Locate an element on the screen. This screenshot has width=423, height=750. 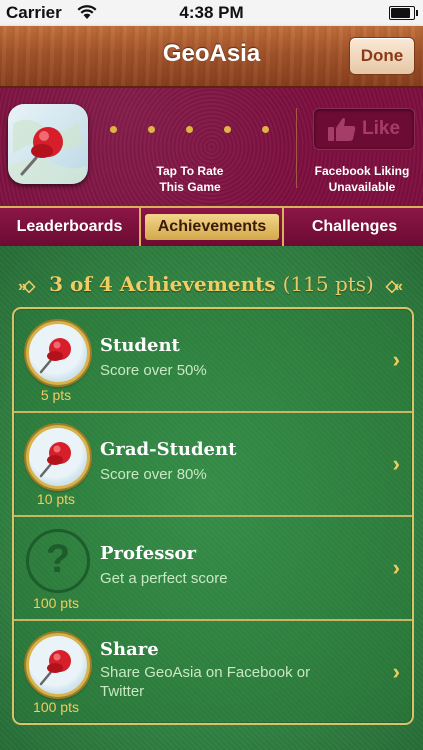
app-icon is located at coordinates (48, 144).